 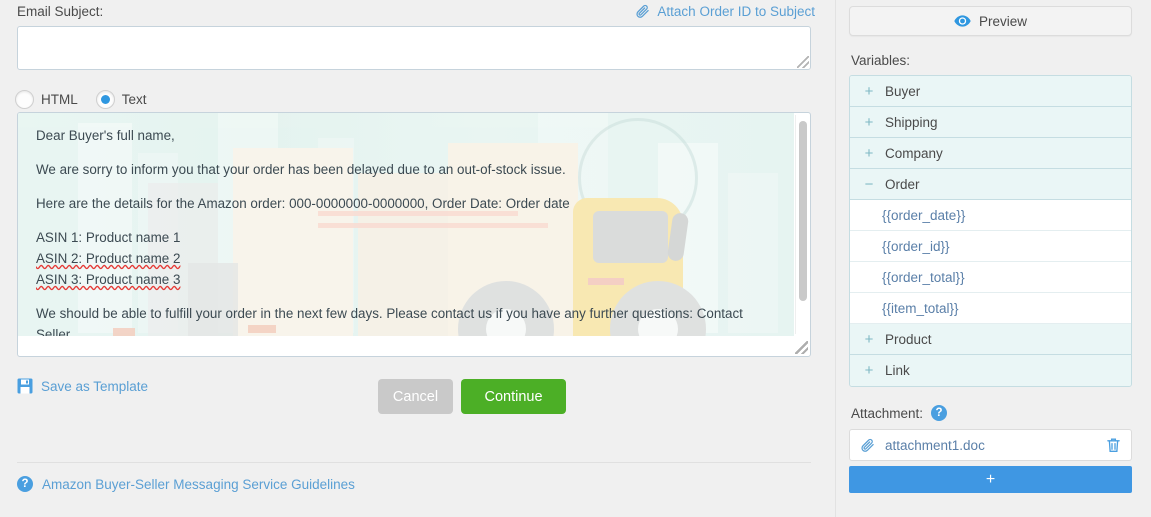 I want to click on variable-group-product-label: Product, so click(x=908, y=339).